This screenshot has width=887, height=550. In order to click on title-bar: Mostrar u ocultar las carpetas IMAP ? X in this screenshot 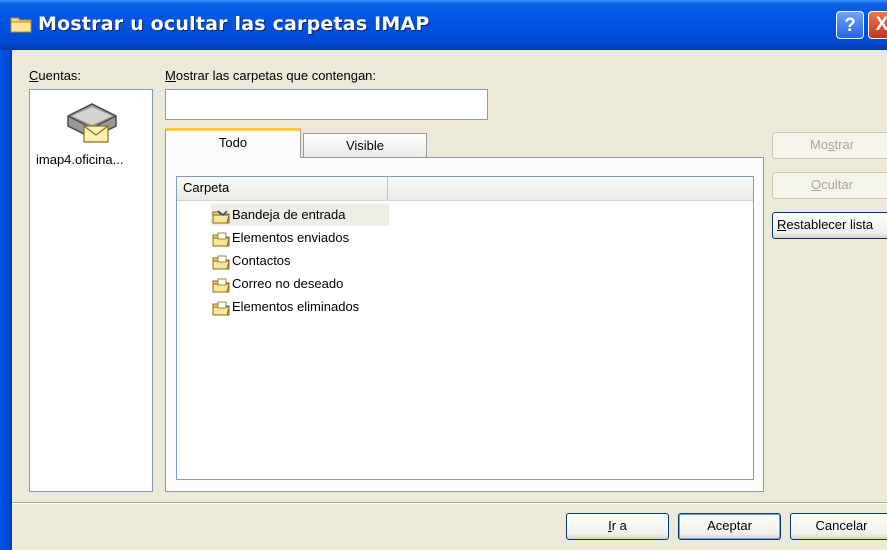, I will do `click(443, 25)`.